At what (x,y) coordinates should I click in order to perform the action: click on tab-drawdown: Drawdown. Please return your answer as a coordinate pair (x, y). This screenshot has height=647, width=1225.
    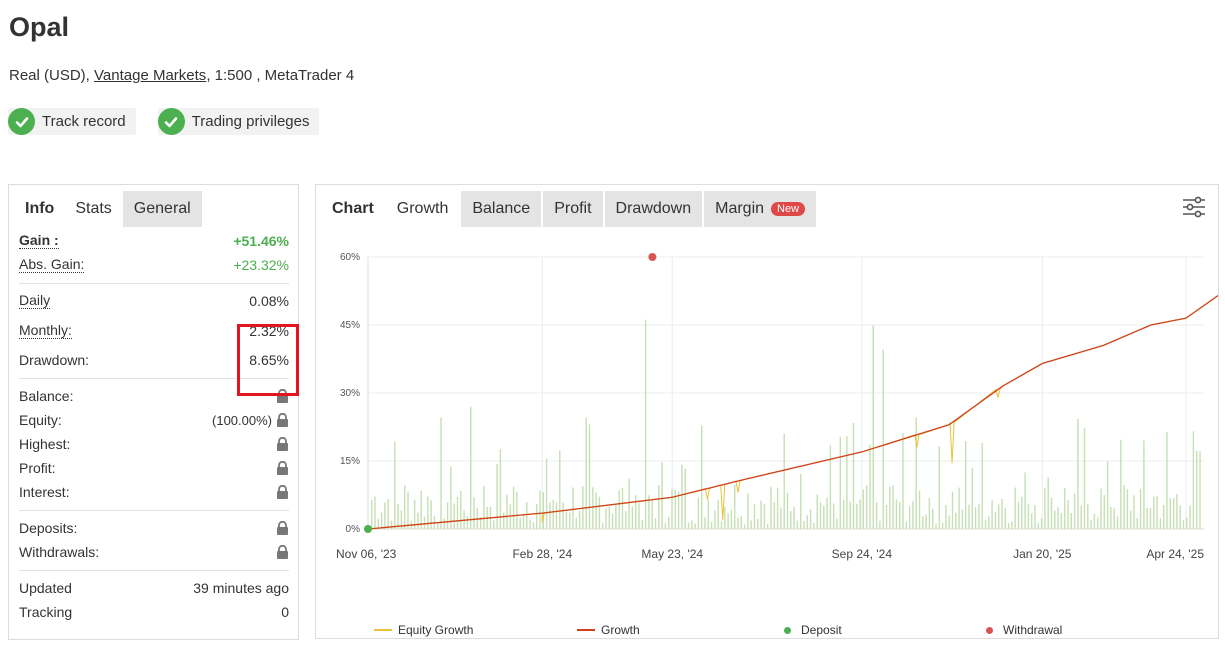
    Looking at the image, I should click on (653, 209).